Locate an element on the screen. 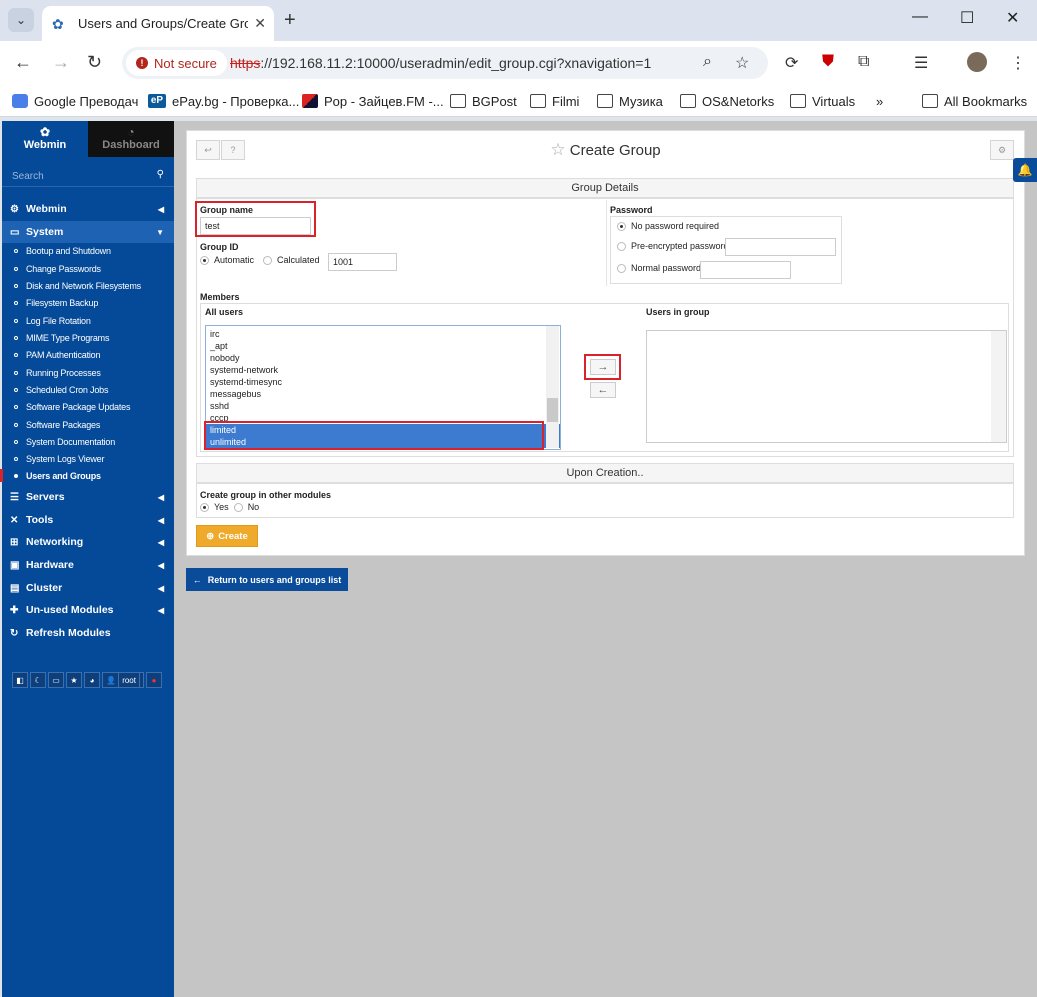 The width and height of the screenshot is (1037, 997). list-item: messagebus is located at coordinates (383, 394).